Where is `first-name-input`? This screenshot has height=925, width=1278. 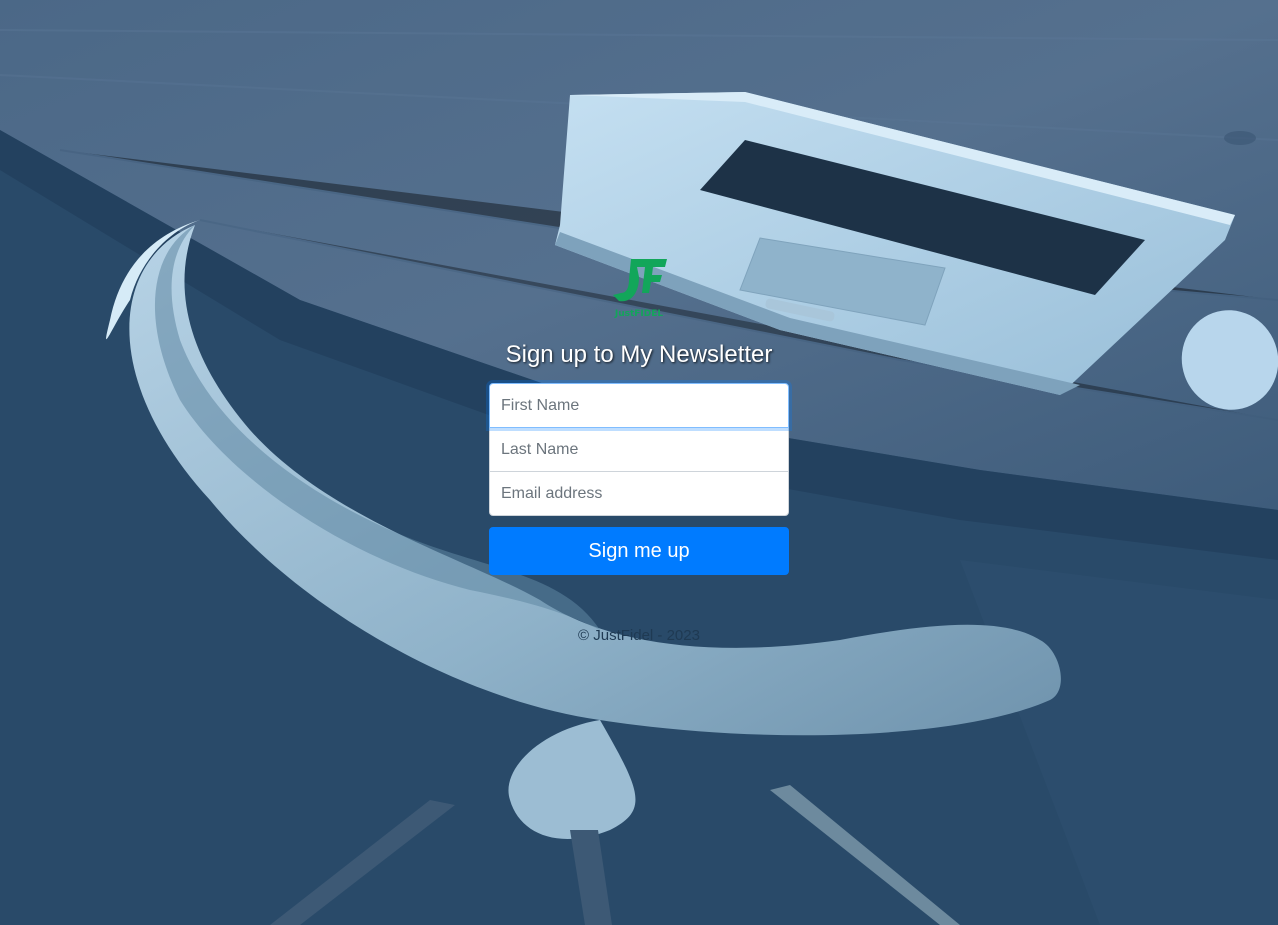
first-name-input is located at coordinates (639, 405).